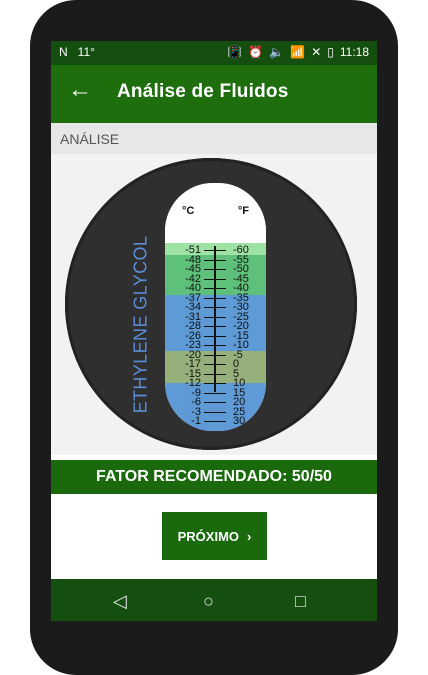 This screenshot has width=428, height=675. What do you see at coordinates (214, 53) in the screenshot?
I see `status-bar: N 11° 📳 ⏰ 🔈 📶 ✕ ▯ 11:18` at bounding box center [214, 53].